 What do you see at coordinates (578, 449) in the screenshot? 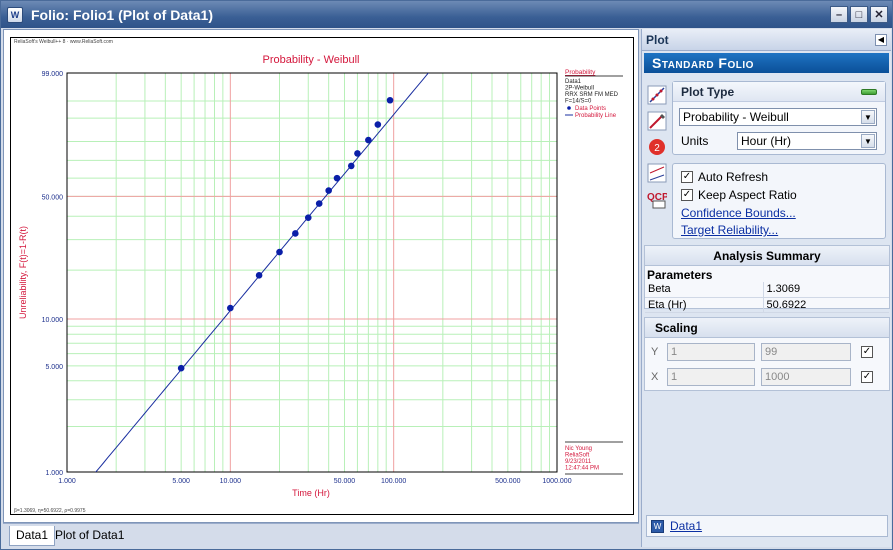
I see `signature-line: Nic Young` at bounding box center [578, 449].